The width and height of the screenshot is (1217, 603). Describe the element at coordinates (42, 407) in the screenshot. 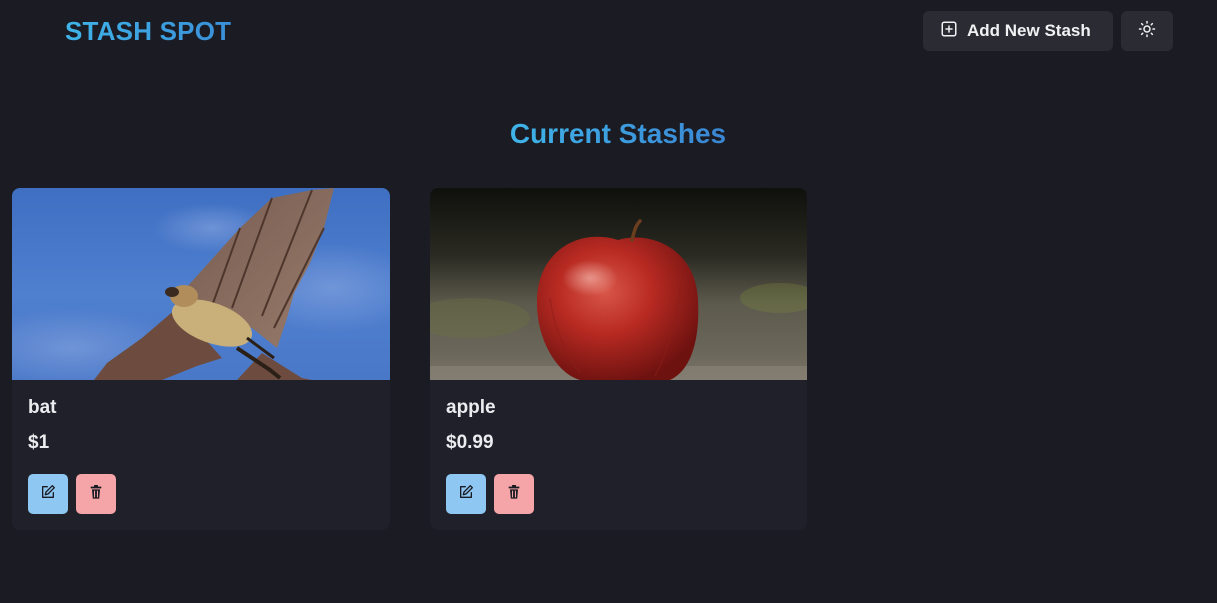

I see `stash-name: bat` at that location.